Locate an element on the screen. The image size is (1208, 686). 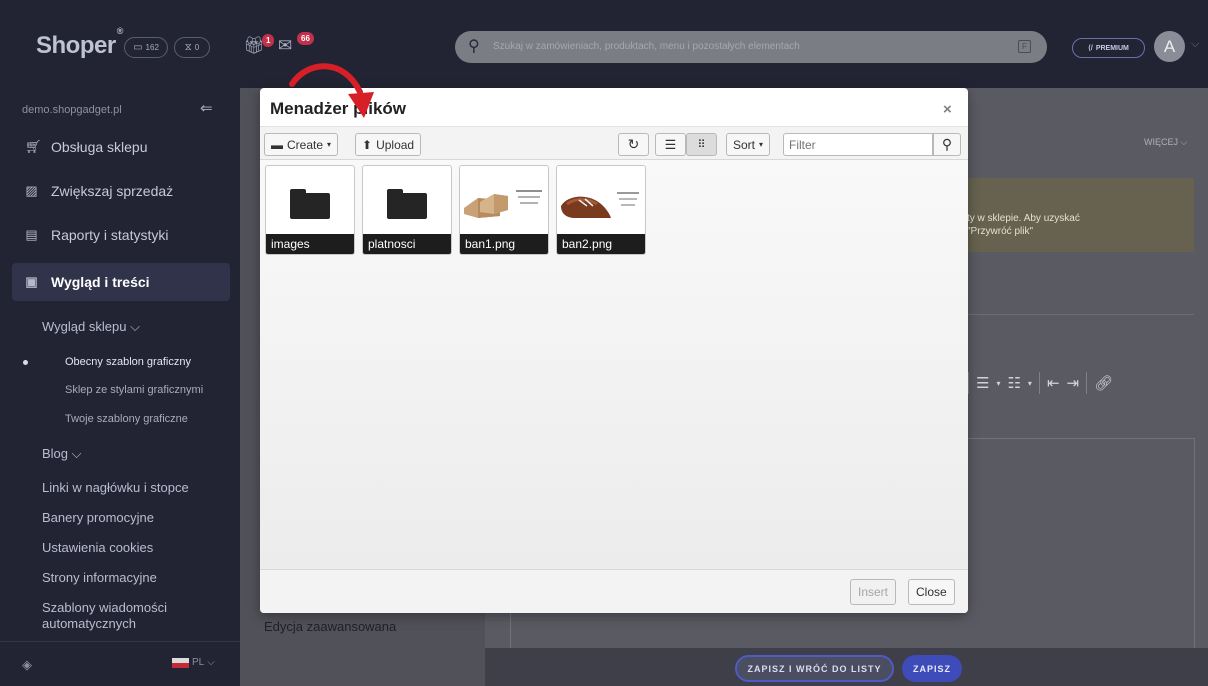
file-tile: images is located at coordinates (310, 210).